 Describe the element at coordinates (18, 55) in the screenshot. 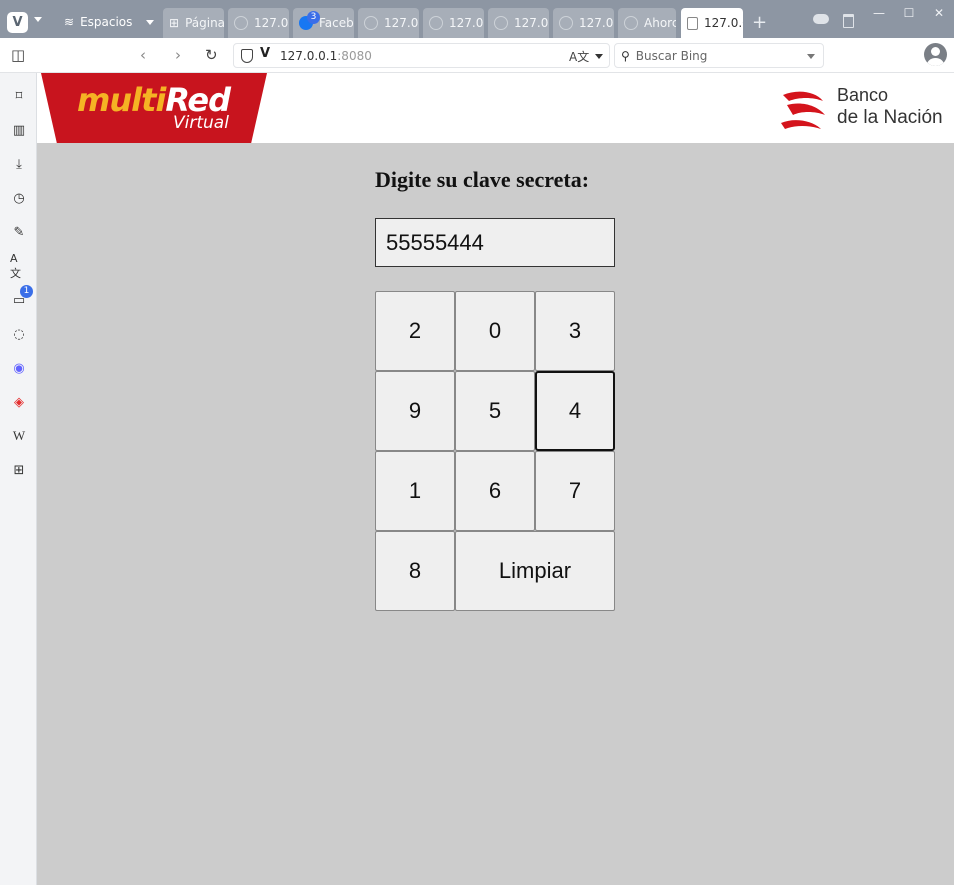

I see `panel-toggle-icon: ◫` at that location.